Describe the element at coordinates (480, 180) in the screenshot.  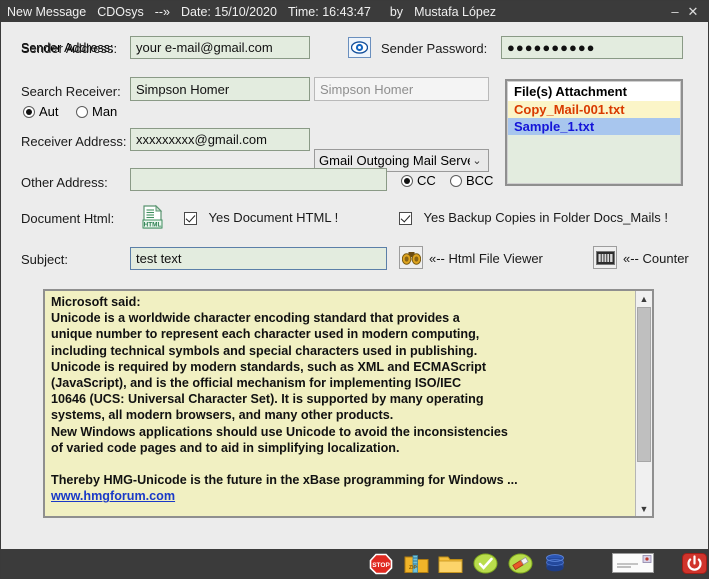
I see `radio-bcc-label: BCC` at that location.